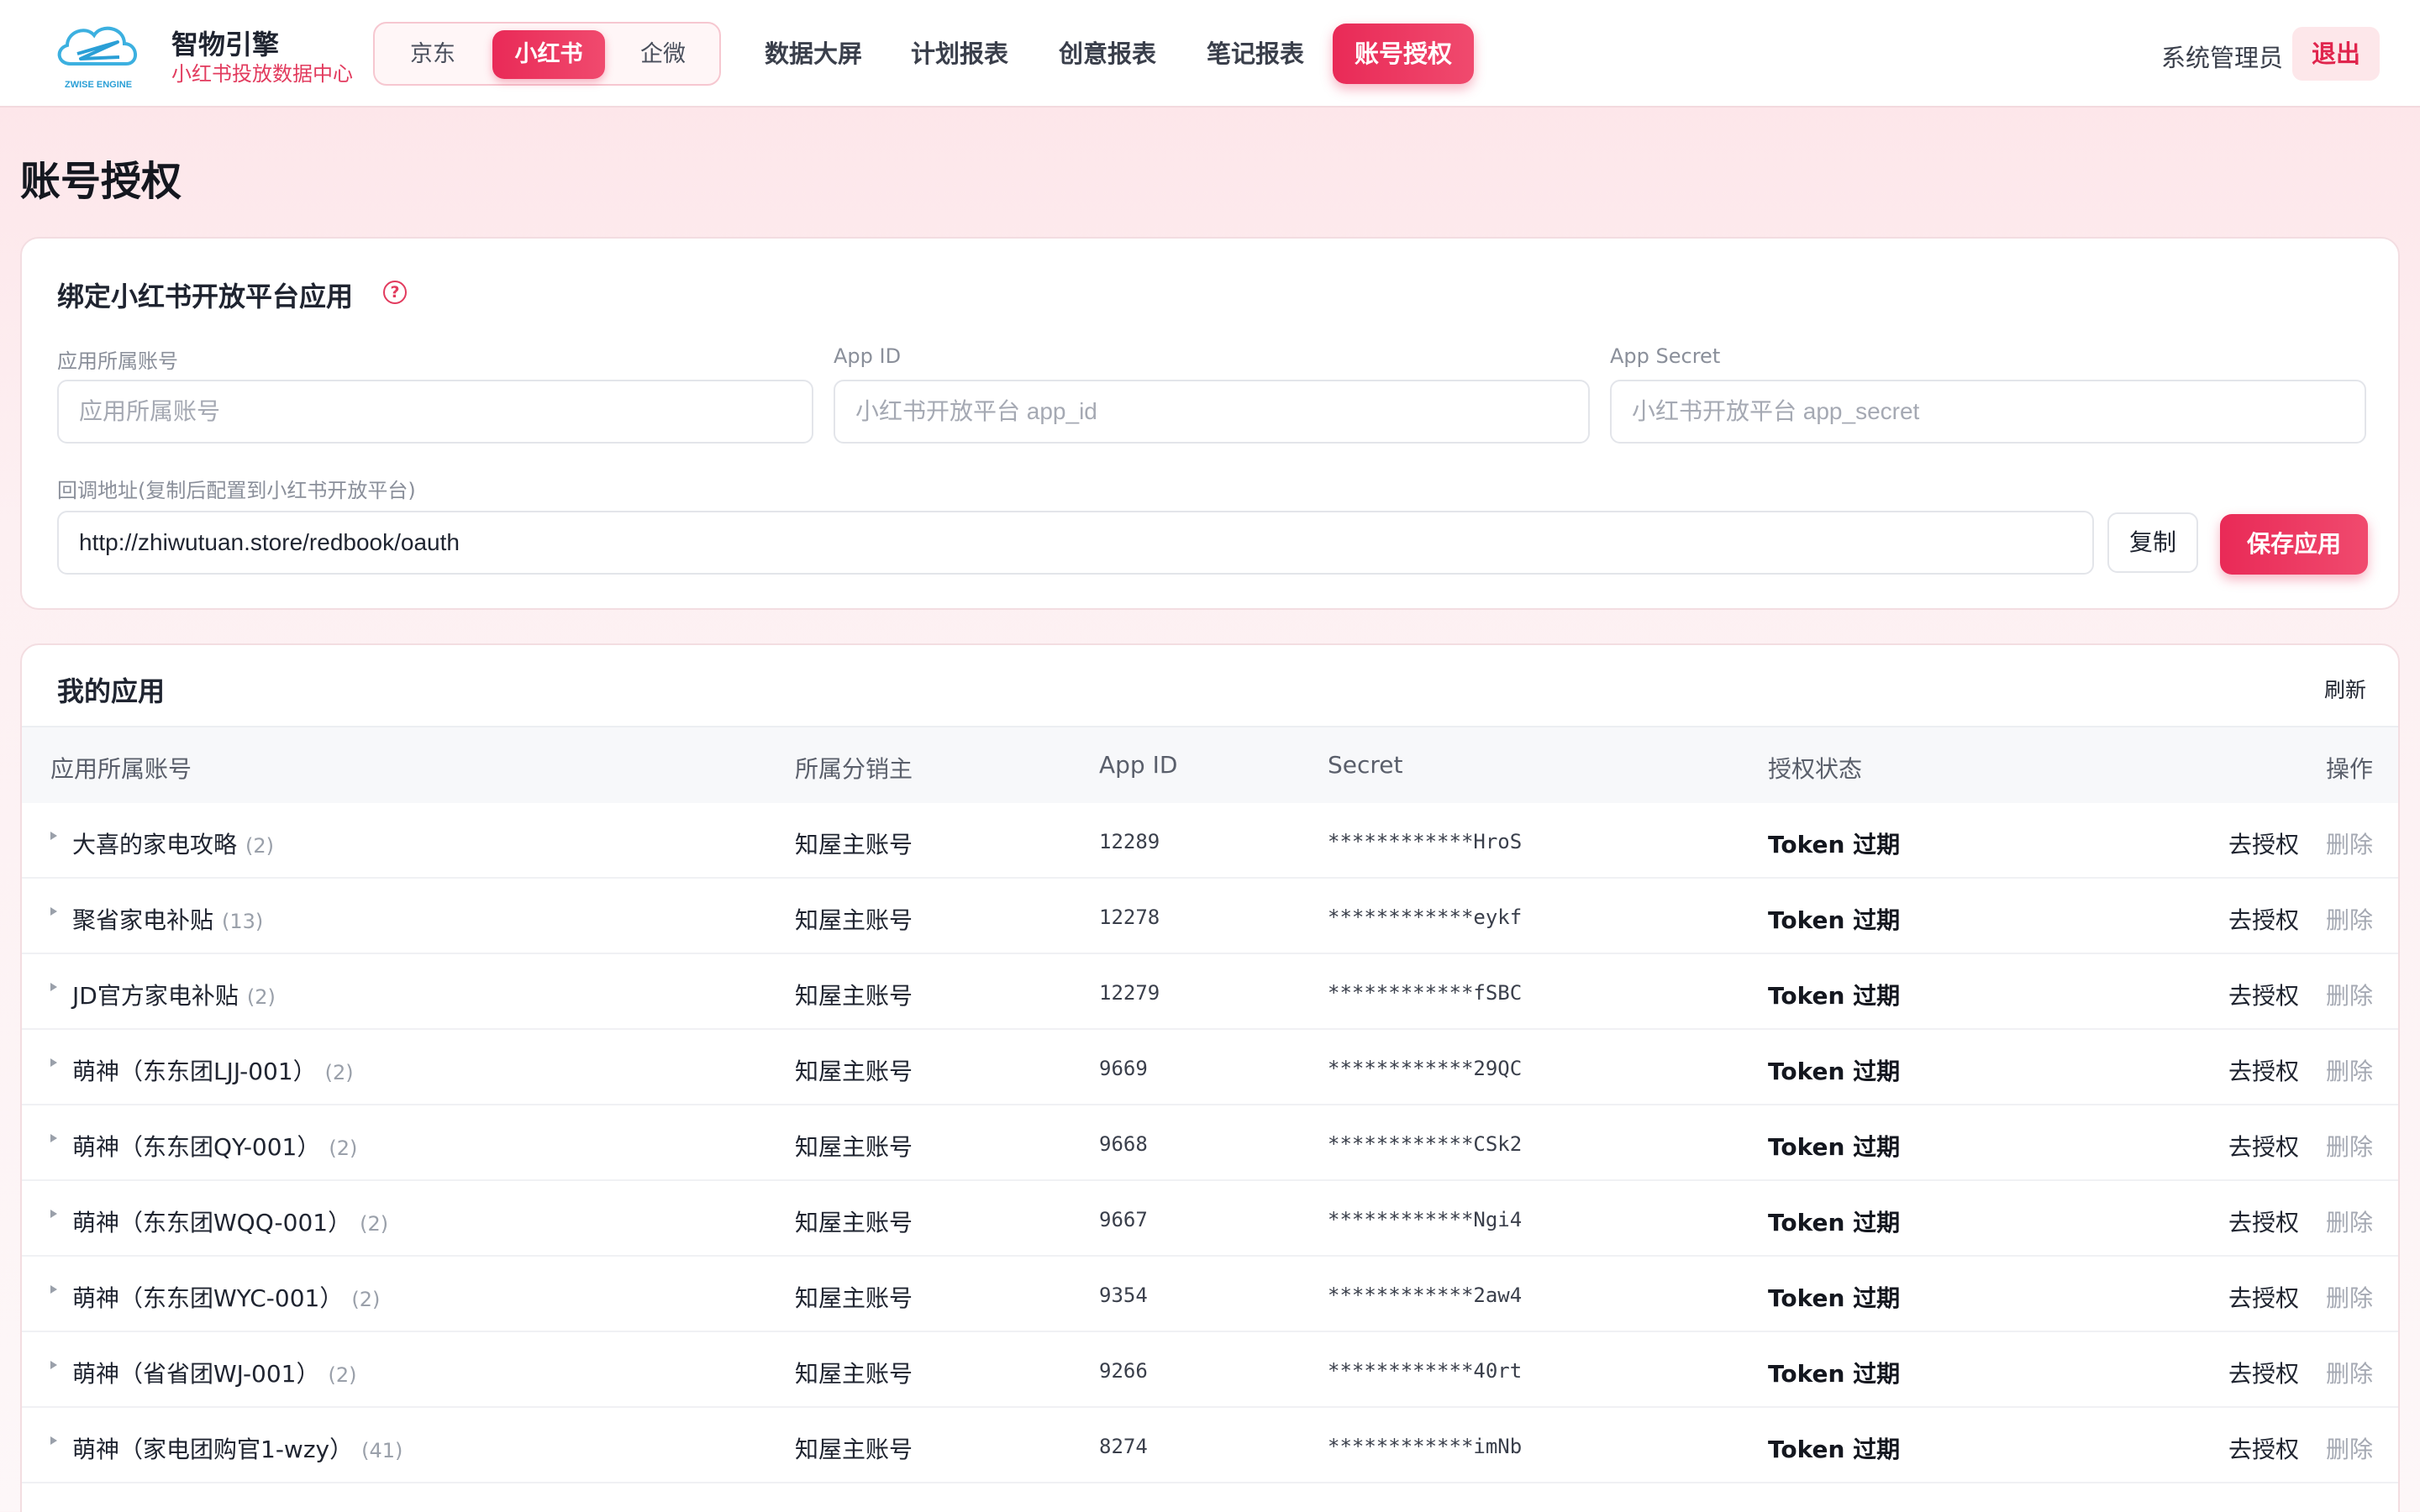 The width and height of the screenshot is (2420, 1512). What do you see at coordinates (121, 768) in the screenshot?
I see `column-header-account: 应用所属账号` at bounding box center [121, 768].